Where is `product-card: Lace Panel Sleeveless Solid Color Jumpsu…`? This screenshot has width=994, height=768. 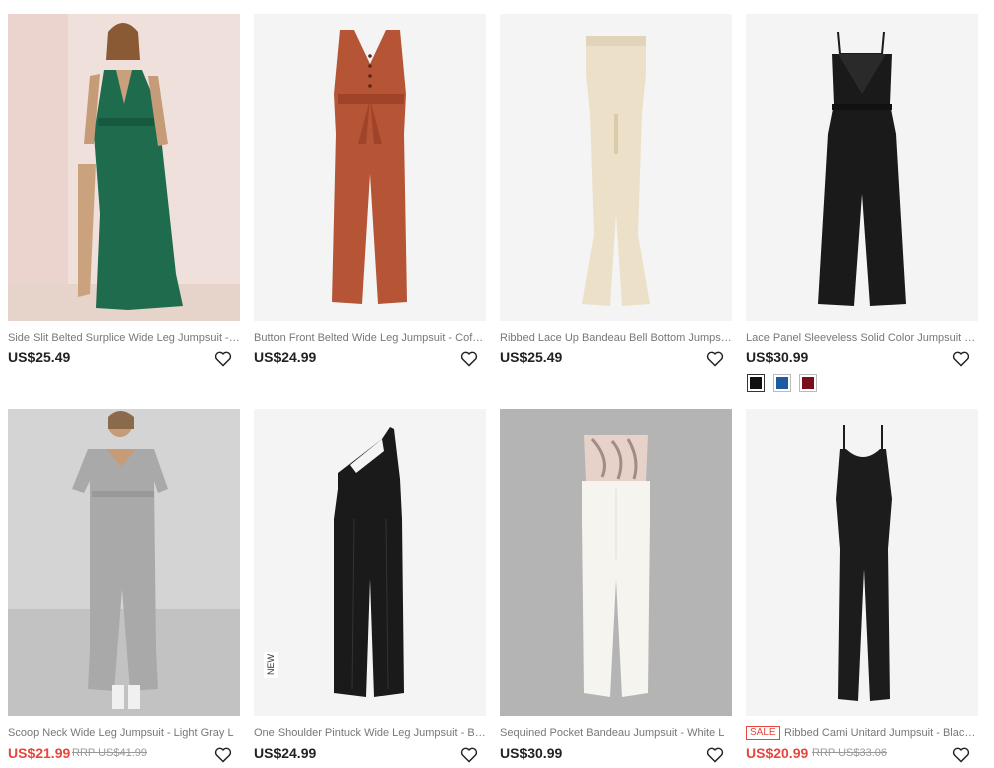 product-card: Lace Panel Sleeveless Solid Color Jumpsu… is located at coordinates (862, 204).